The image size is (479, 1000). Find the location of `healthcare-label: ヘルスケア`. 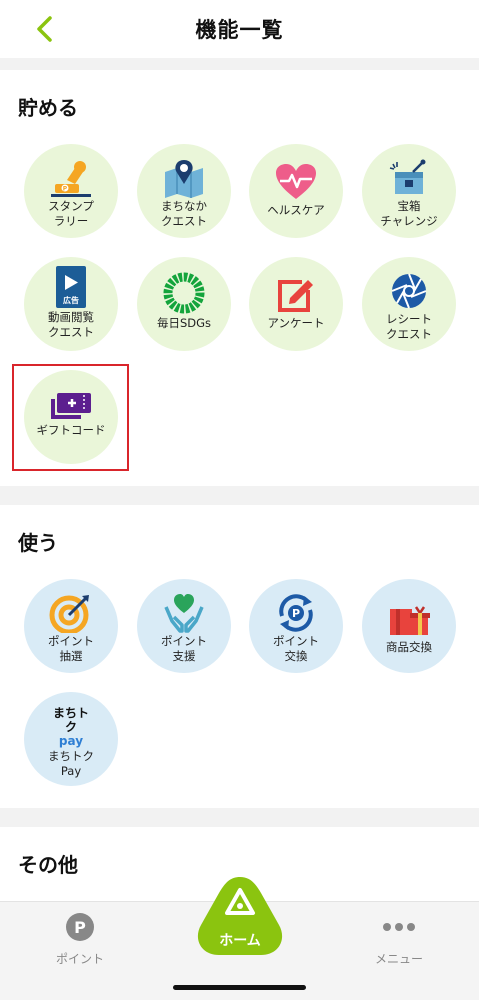

healthcare-label: ヘルスケア is located at coordinates (296, 210).